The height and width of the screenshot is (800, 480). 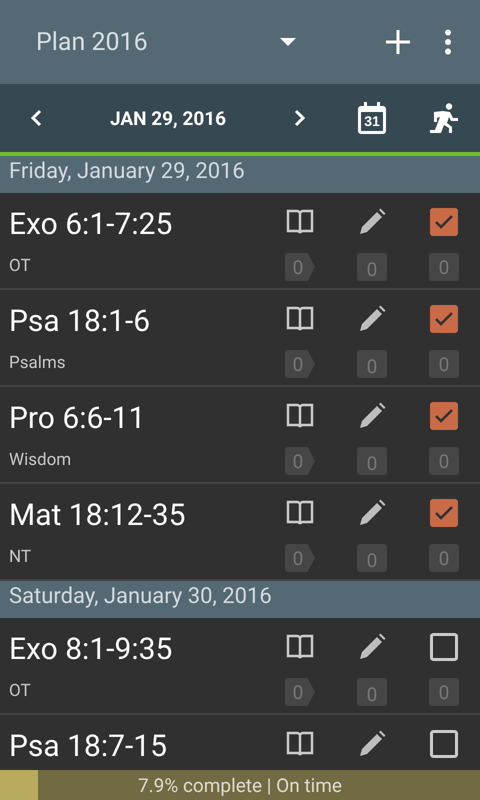 I want to click on calendar-button: 31, so click(x=372, y=118).